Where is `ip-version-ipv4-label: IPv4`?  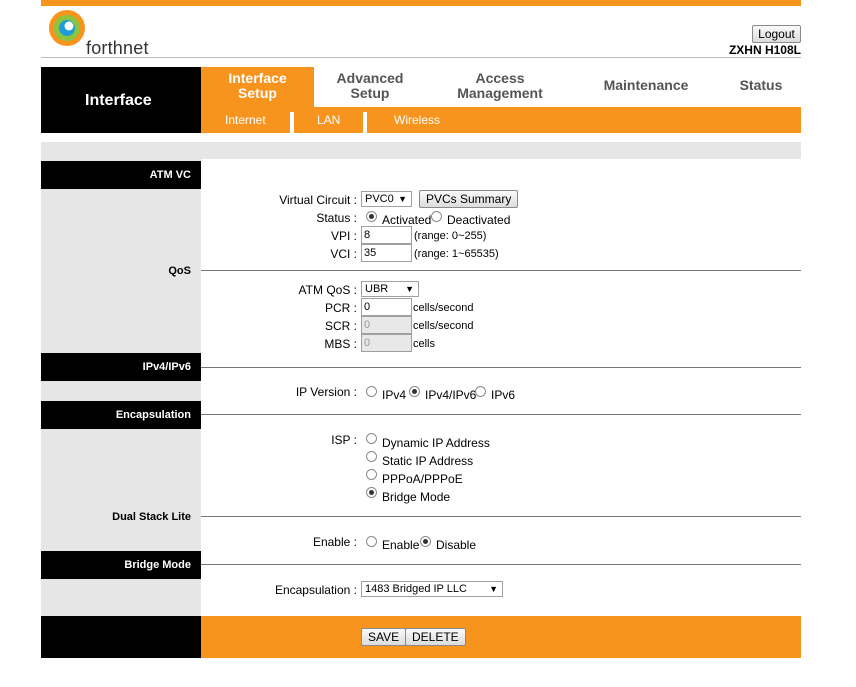 ip-version-ipv4-label: IPv4 is located at coordinates (394, 395).